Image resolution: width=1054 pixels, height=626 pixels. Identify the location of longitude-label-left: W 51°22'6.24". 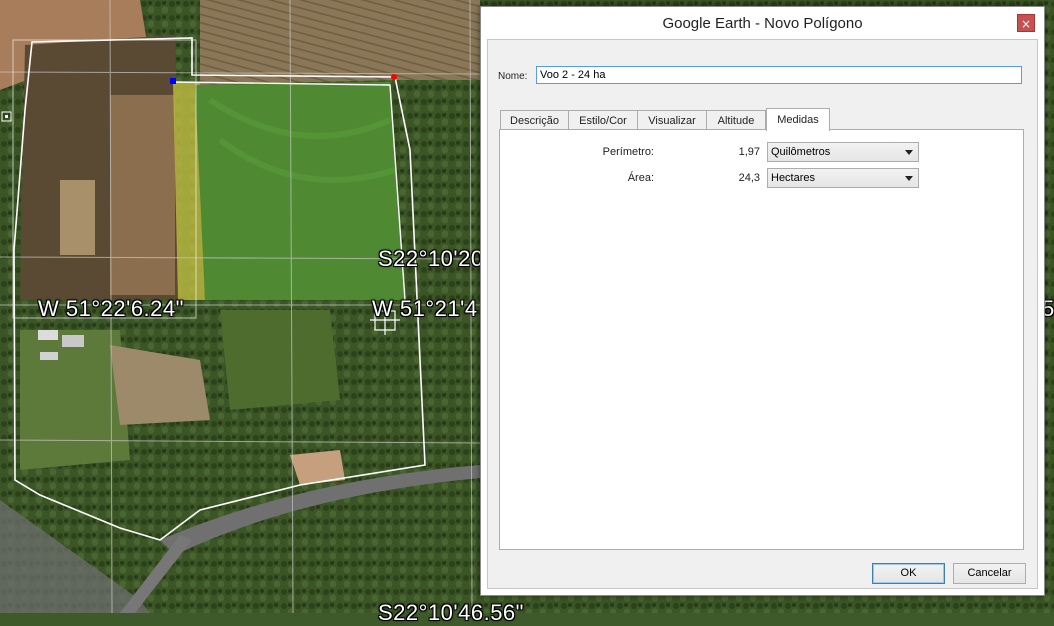
(111, 308).